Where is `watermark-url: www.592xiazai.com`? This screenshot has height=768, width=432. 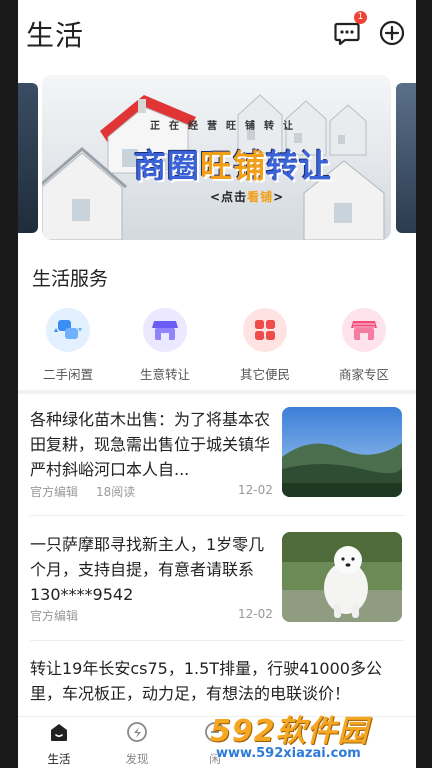
watermark-url: www.592xiazai.com is located at coordinates (288, 753).